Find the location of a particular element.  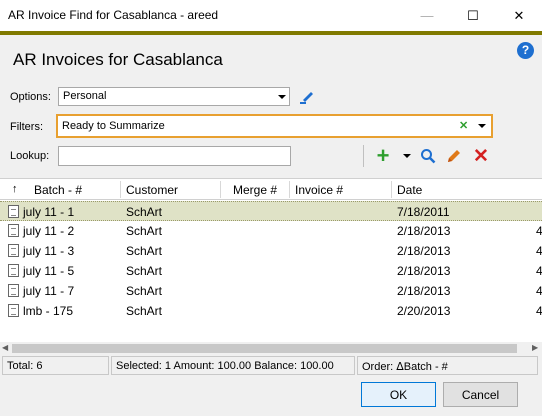

options-value: Personal is located at coordinates (85, 96).